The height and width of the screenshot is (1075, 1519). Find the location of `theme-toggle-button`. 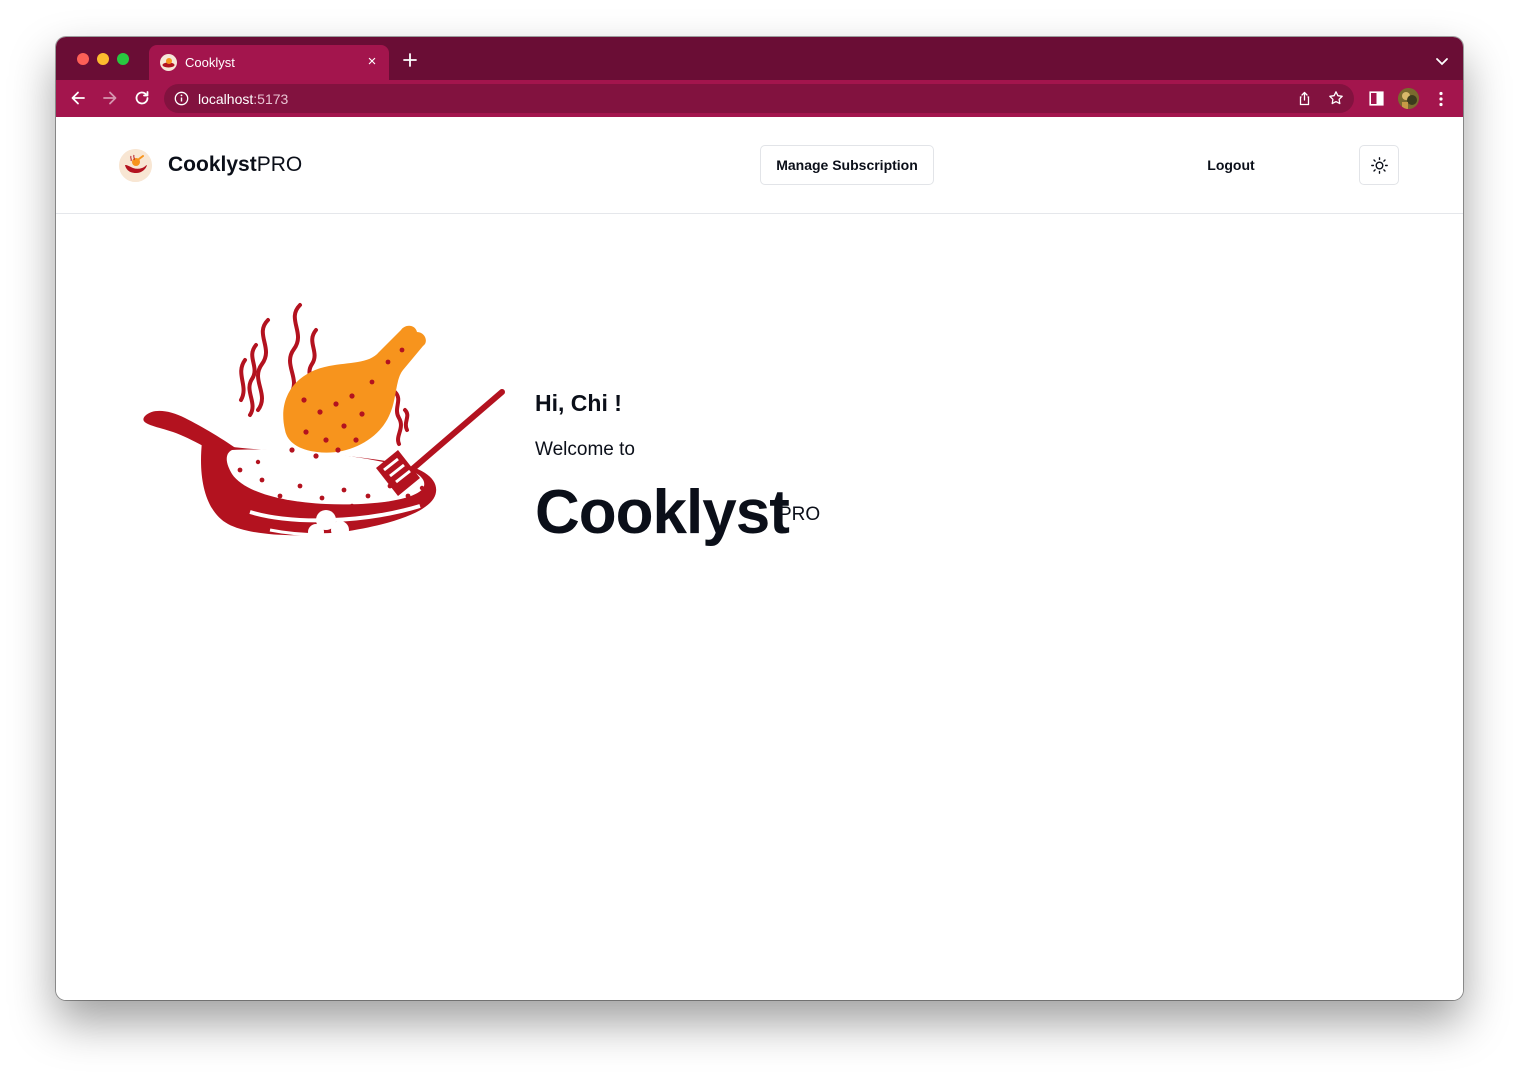

theme-toggle-button is located at coordinates (1379, 165).